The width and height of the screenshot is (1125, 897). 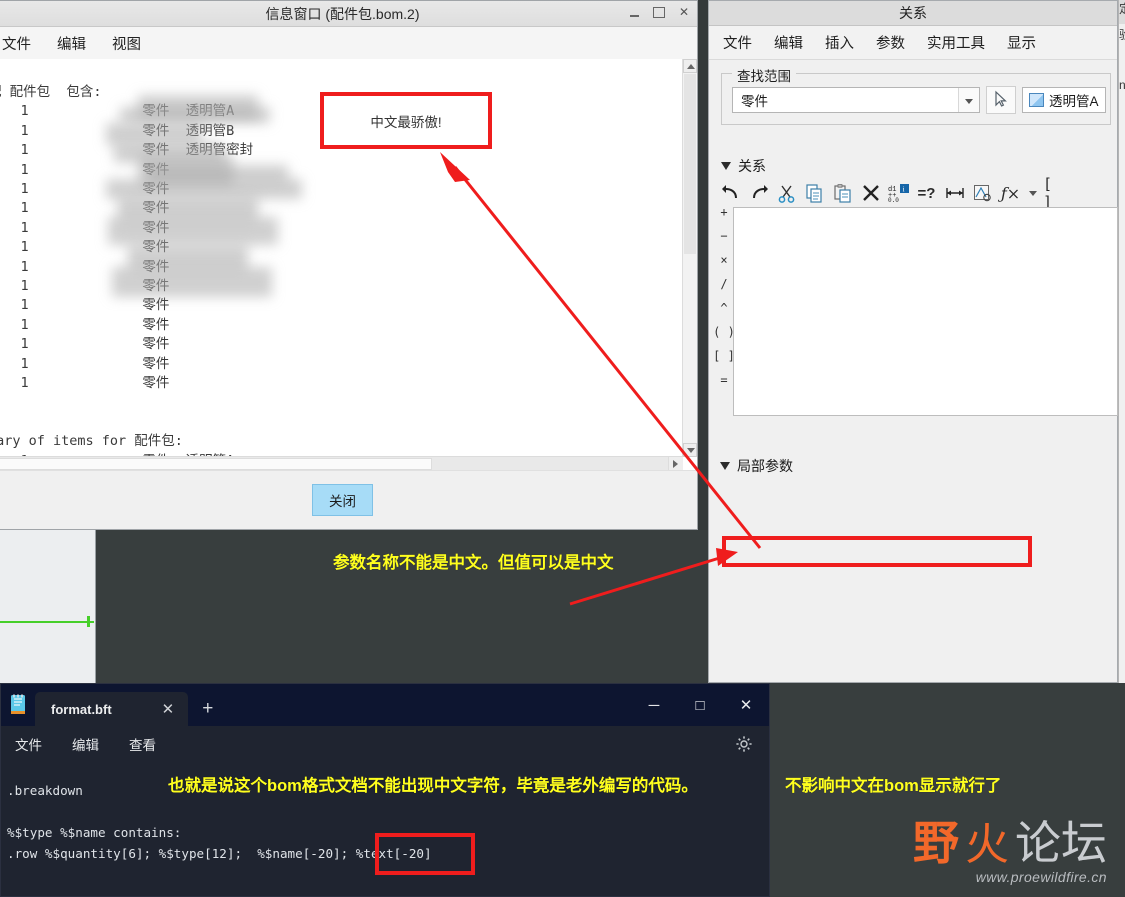 I want to click on maximize-icon: □, so click(x=700, y=705).